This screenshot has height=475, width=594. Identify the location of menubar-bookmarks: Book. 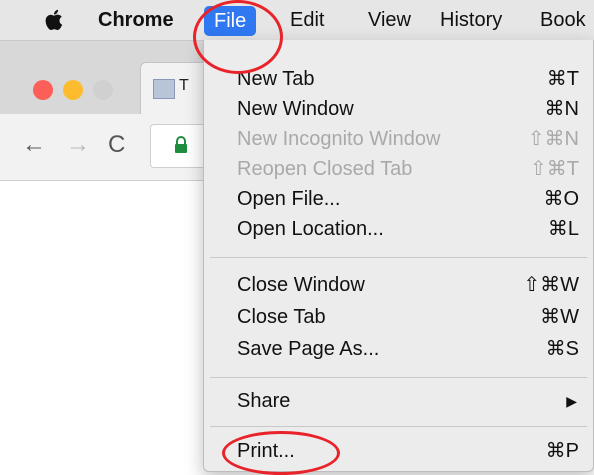
(563, 20).